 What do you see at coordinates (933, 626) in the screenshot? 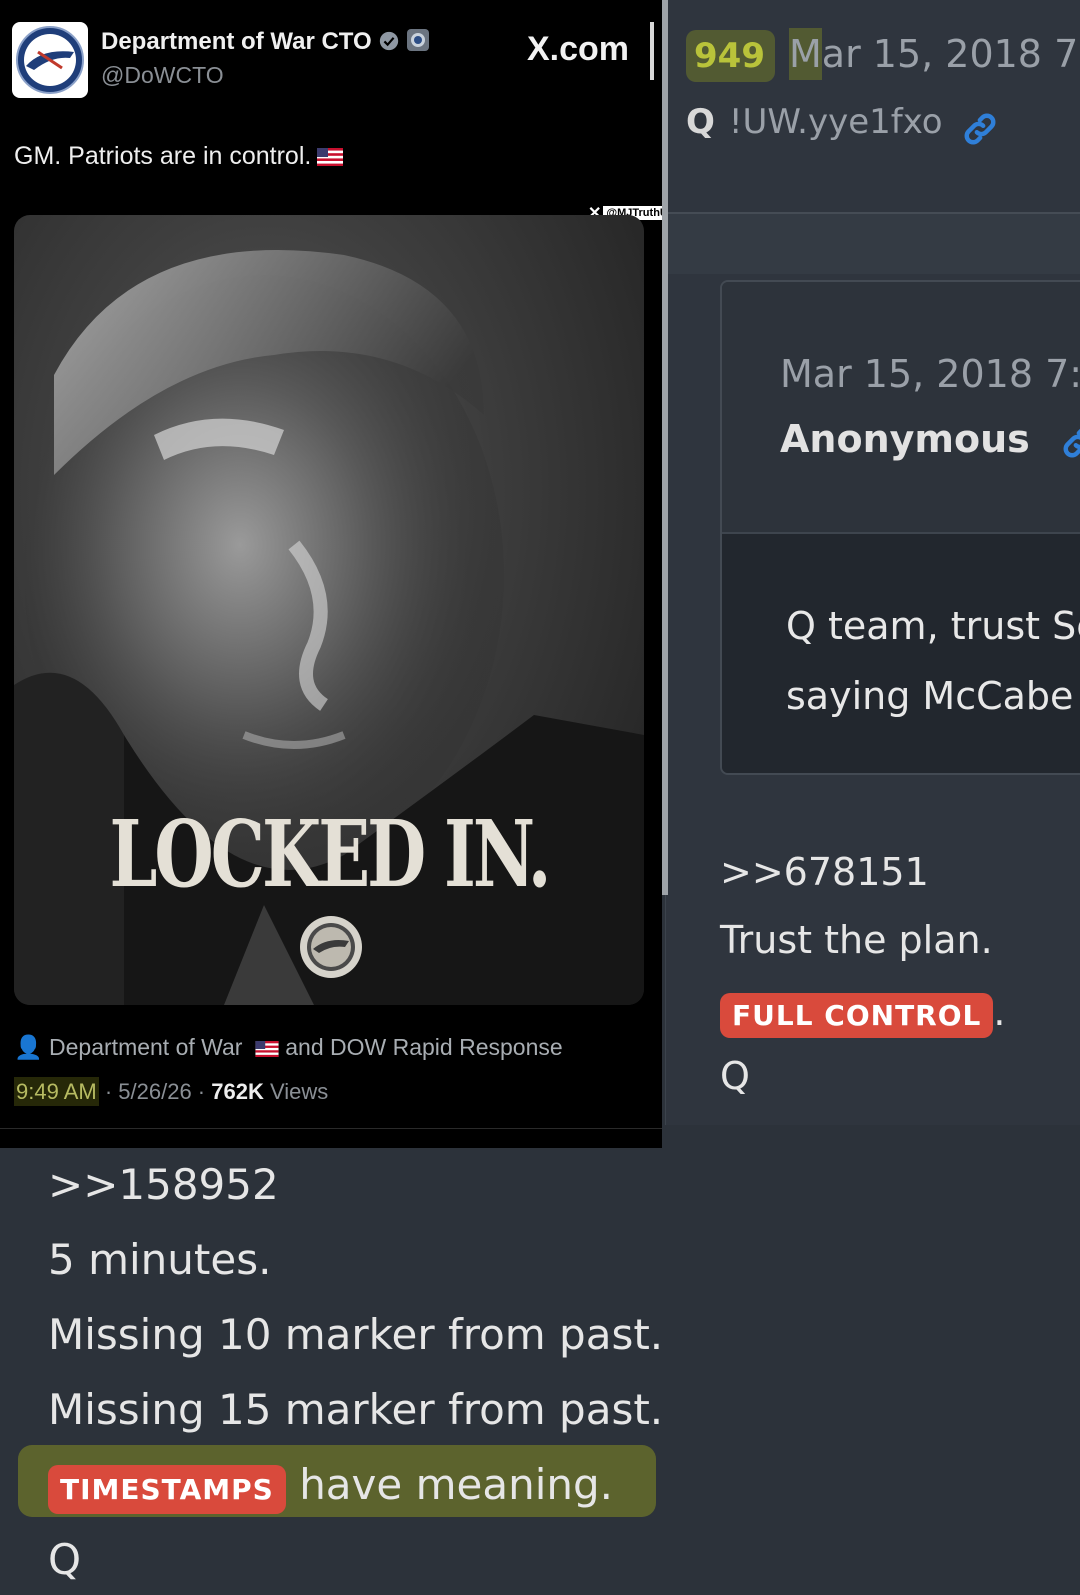
I see `quoted-post-line-1: Q team, trust Se` at bounding box center [933, 626].